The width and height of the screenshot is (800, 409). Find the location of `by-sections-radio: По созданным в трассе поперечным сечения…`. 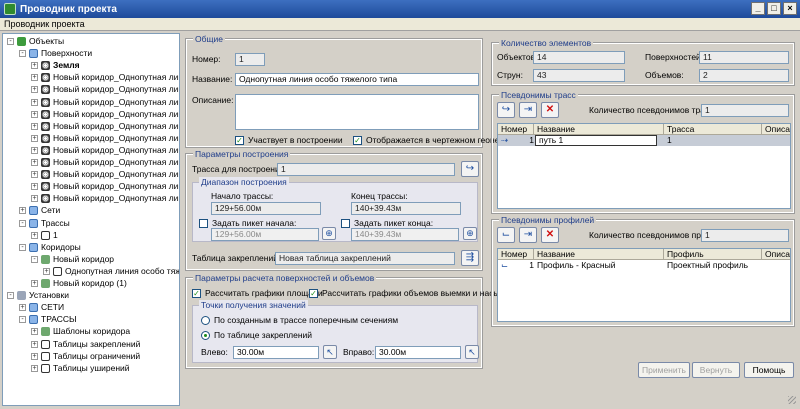

by-sections-radio: По созданным в трассе поперечным сечения… is located at coordinates (299, 320).